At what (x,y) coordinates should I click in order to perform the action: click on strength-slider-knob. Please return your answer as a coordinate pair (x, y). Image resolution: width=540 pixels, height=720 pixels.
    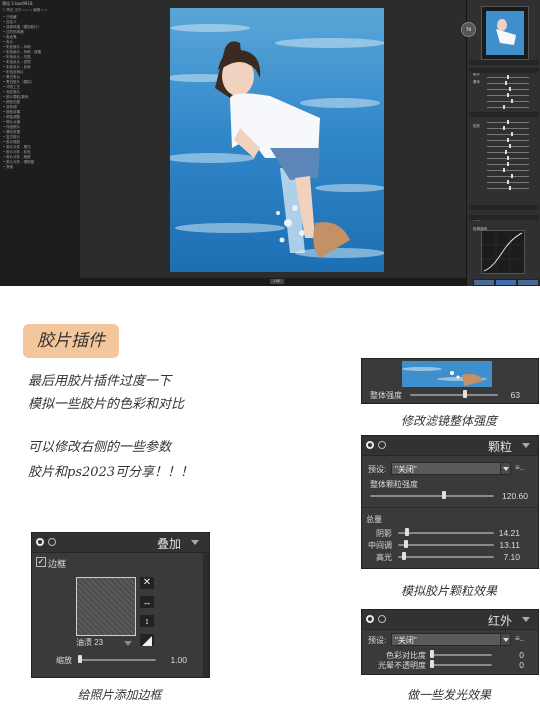
    Looking at the image, I should click on (465, 394).